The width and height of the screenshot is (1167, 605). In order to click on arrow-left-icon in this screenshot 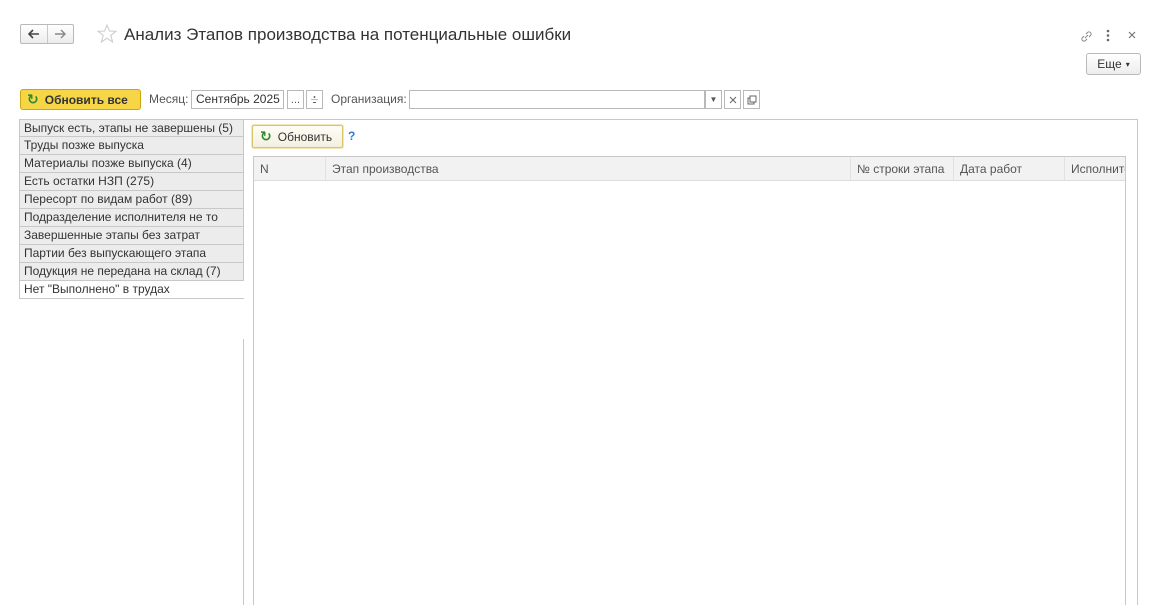, I will do `click(33, 34)`.